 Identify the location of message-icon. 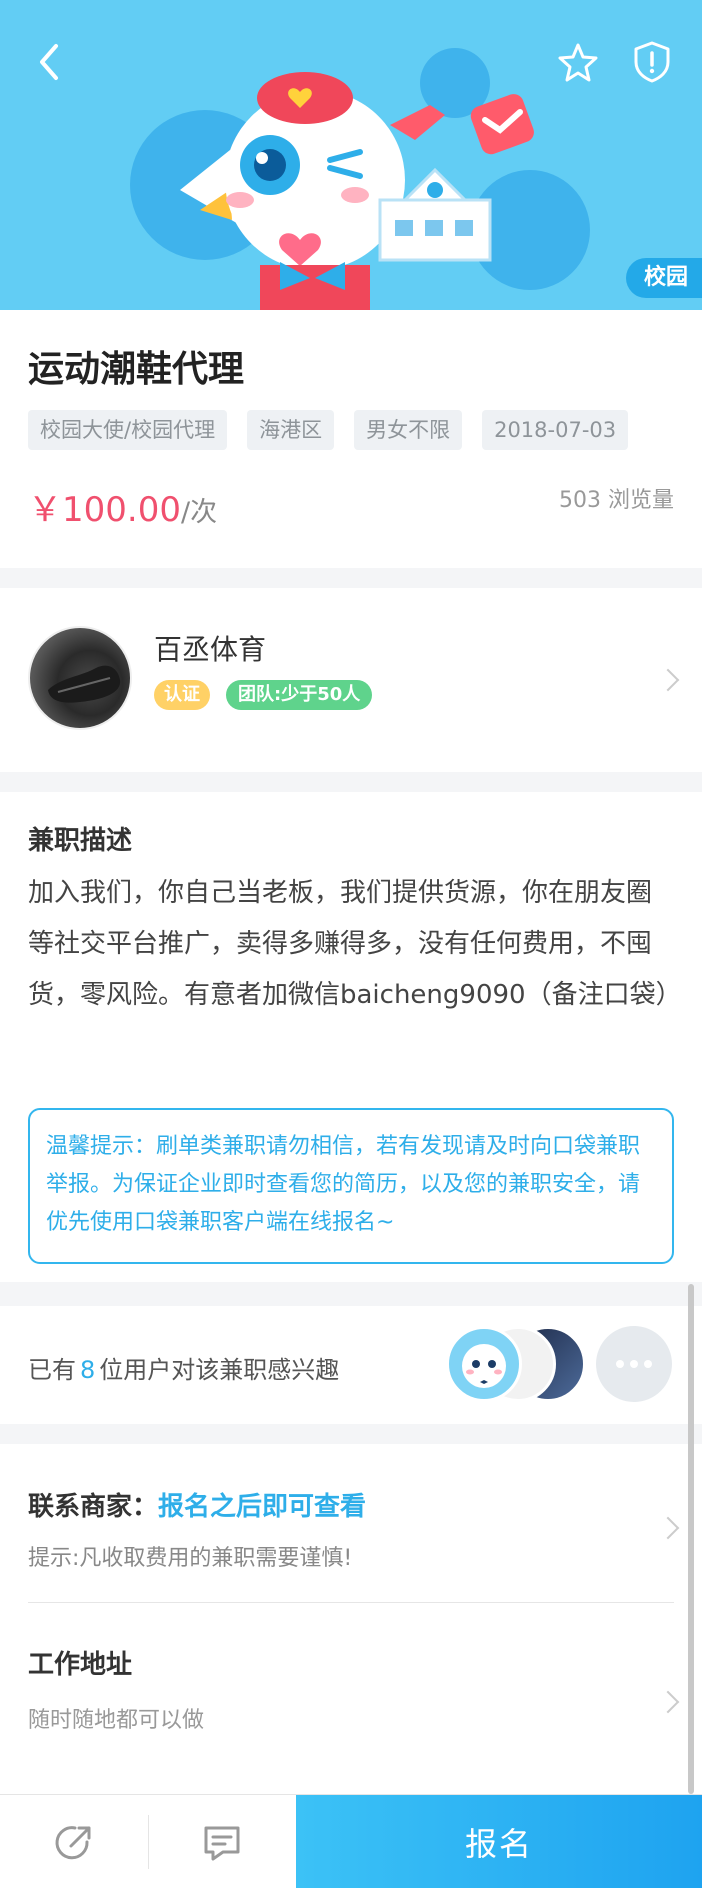
(222, 1843).